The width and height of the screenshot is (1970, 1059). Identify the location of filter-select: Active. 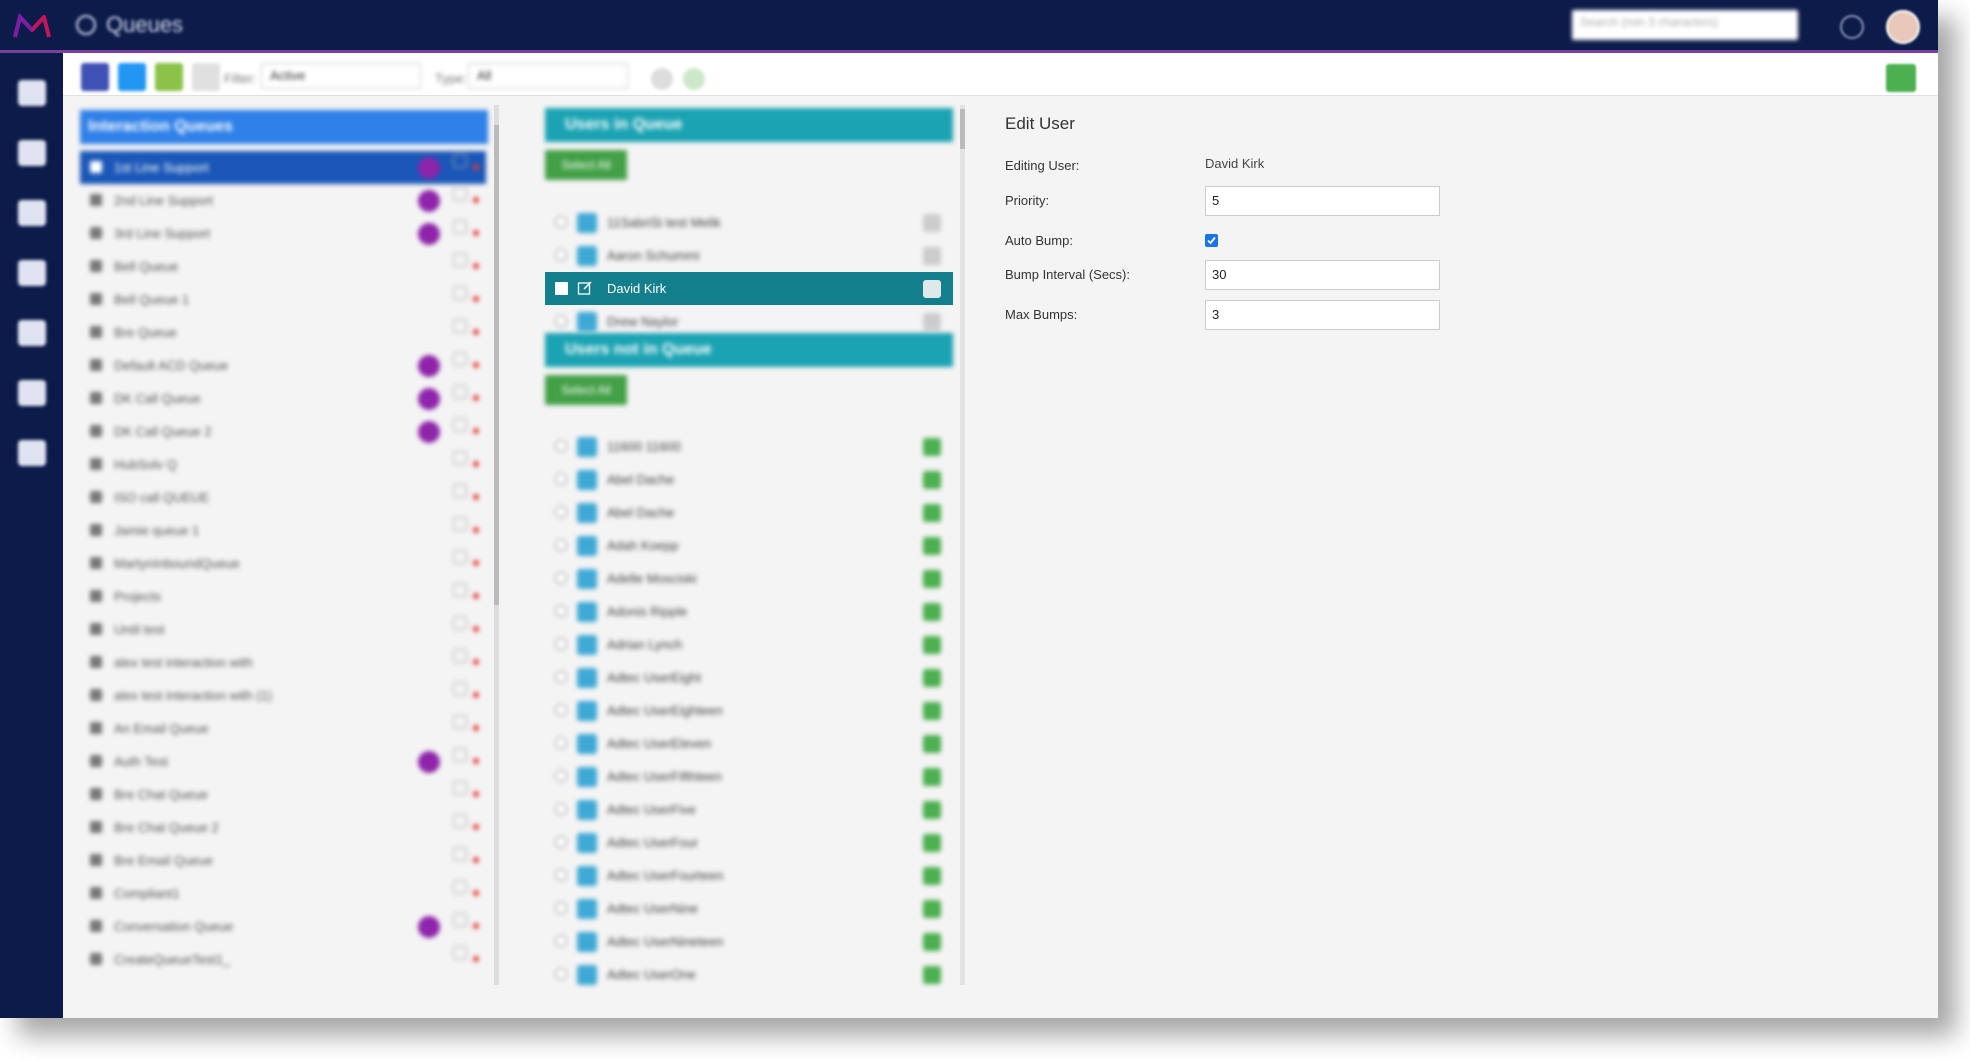
(341, 76).